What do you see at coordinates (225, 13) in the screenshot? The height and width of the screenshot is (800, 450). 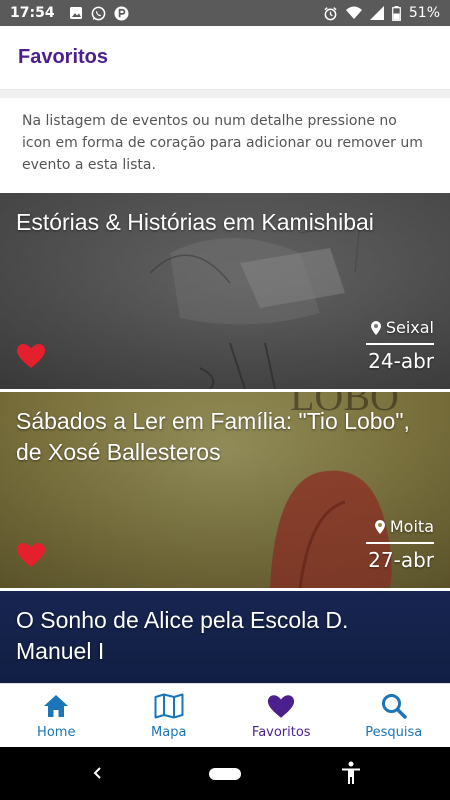 I see `status-bar: 17:54 51%` at bounding box center [225, 13].